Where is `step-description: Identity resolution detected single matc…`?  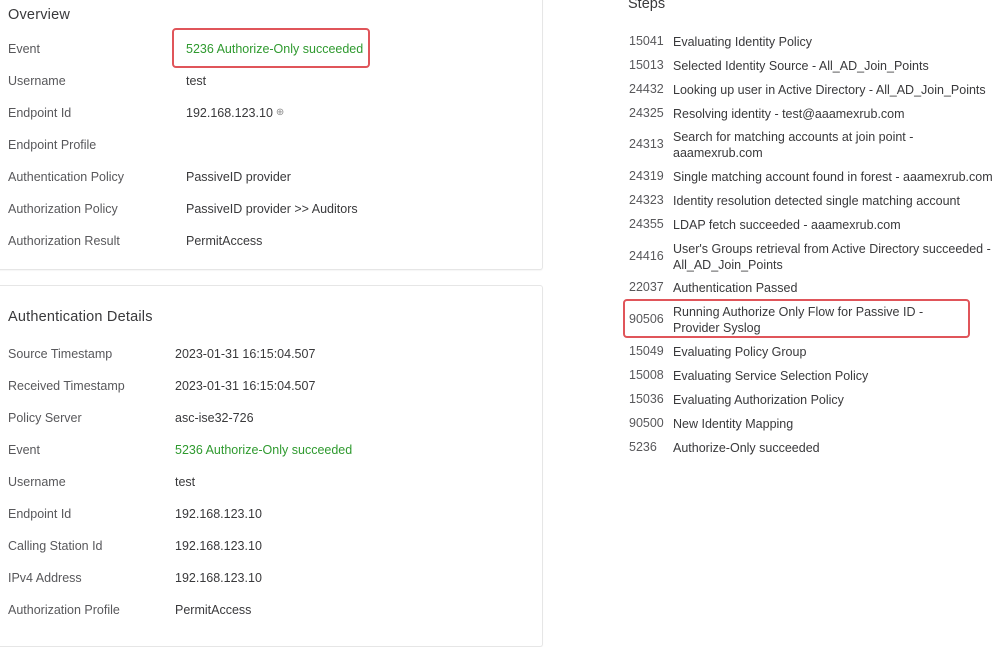
step-description: Identity resolution detected single matc… is located at coordinates (816, 201).